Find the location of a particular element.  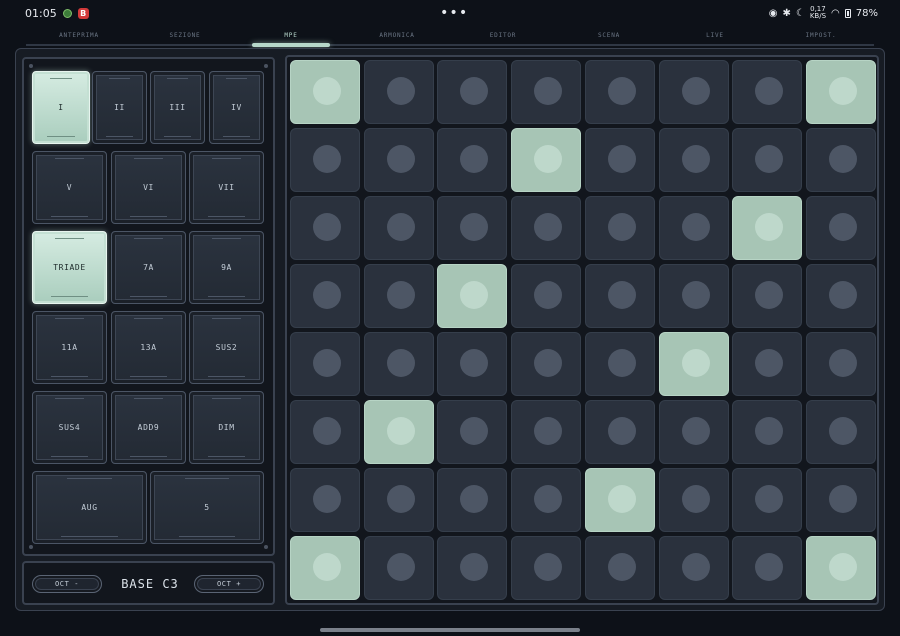

chord-key-7a: 7A is located at coordinates (148, 267).